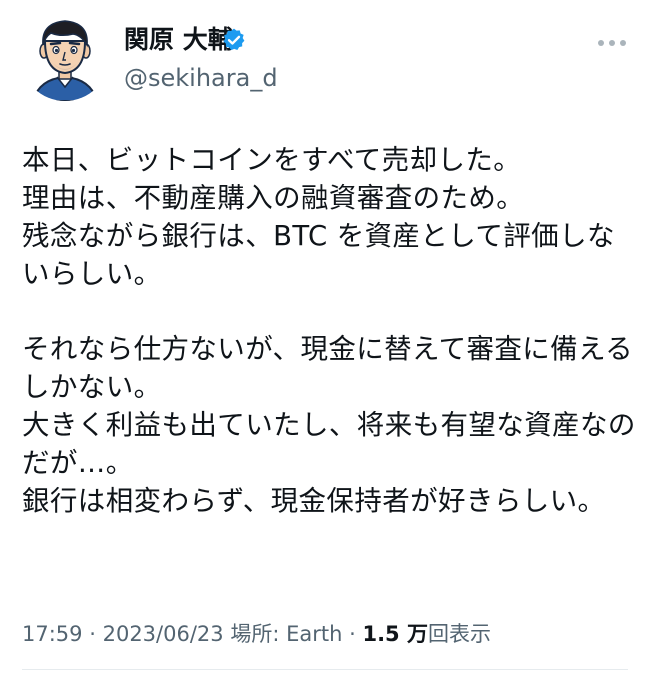 The height and width of the screenshot is (680, 650). I want to click on tweet-text-line: 銀行は相変わらず、現金保持者が好きらしい。, so click(314, 501).